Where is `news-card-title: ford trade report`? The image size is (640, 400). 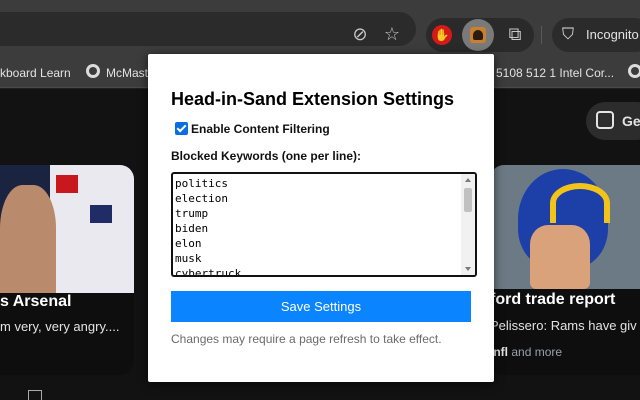
news-card-title: ford trade report is located at coordinates (553, 299).